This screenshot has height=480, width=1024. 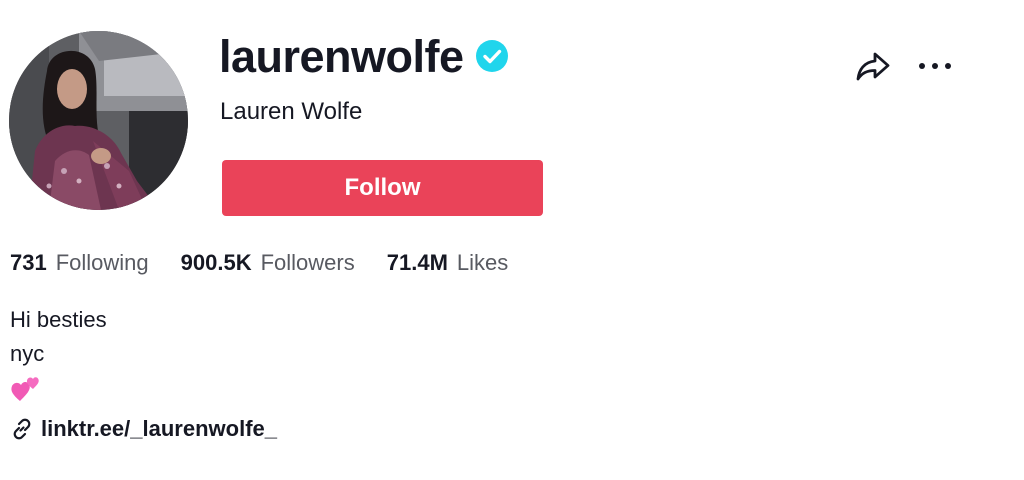 What do you see at coordinates (58, 319) in the screenshot?
I see `bio-line: Hi besties` at bounding box center [58, 319].